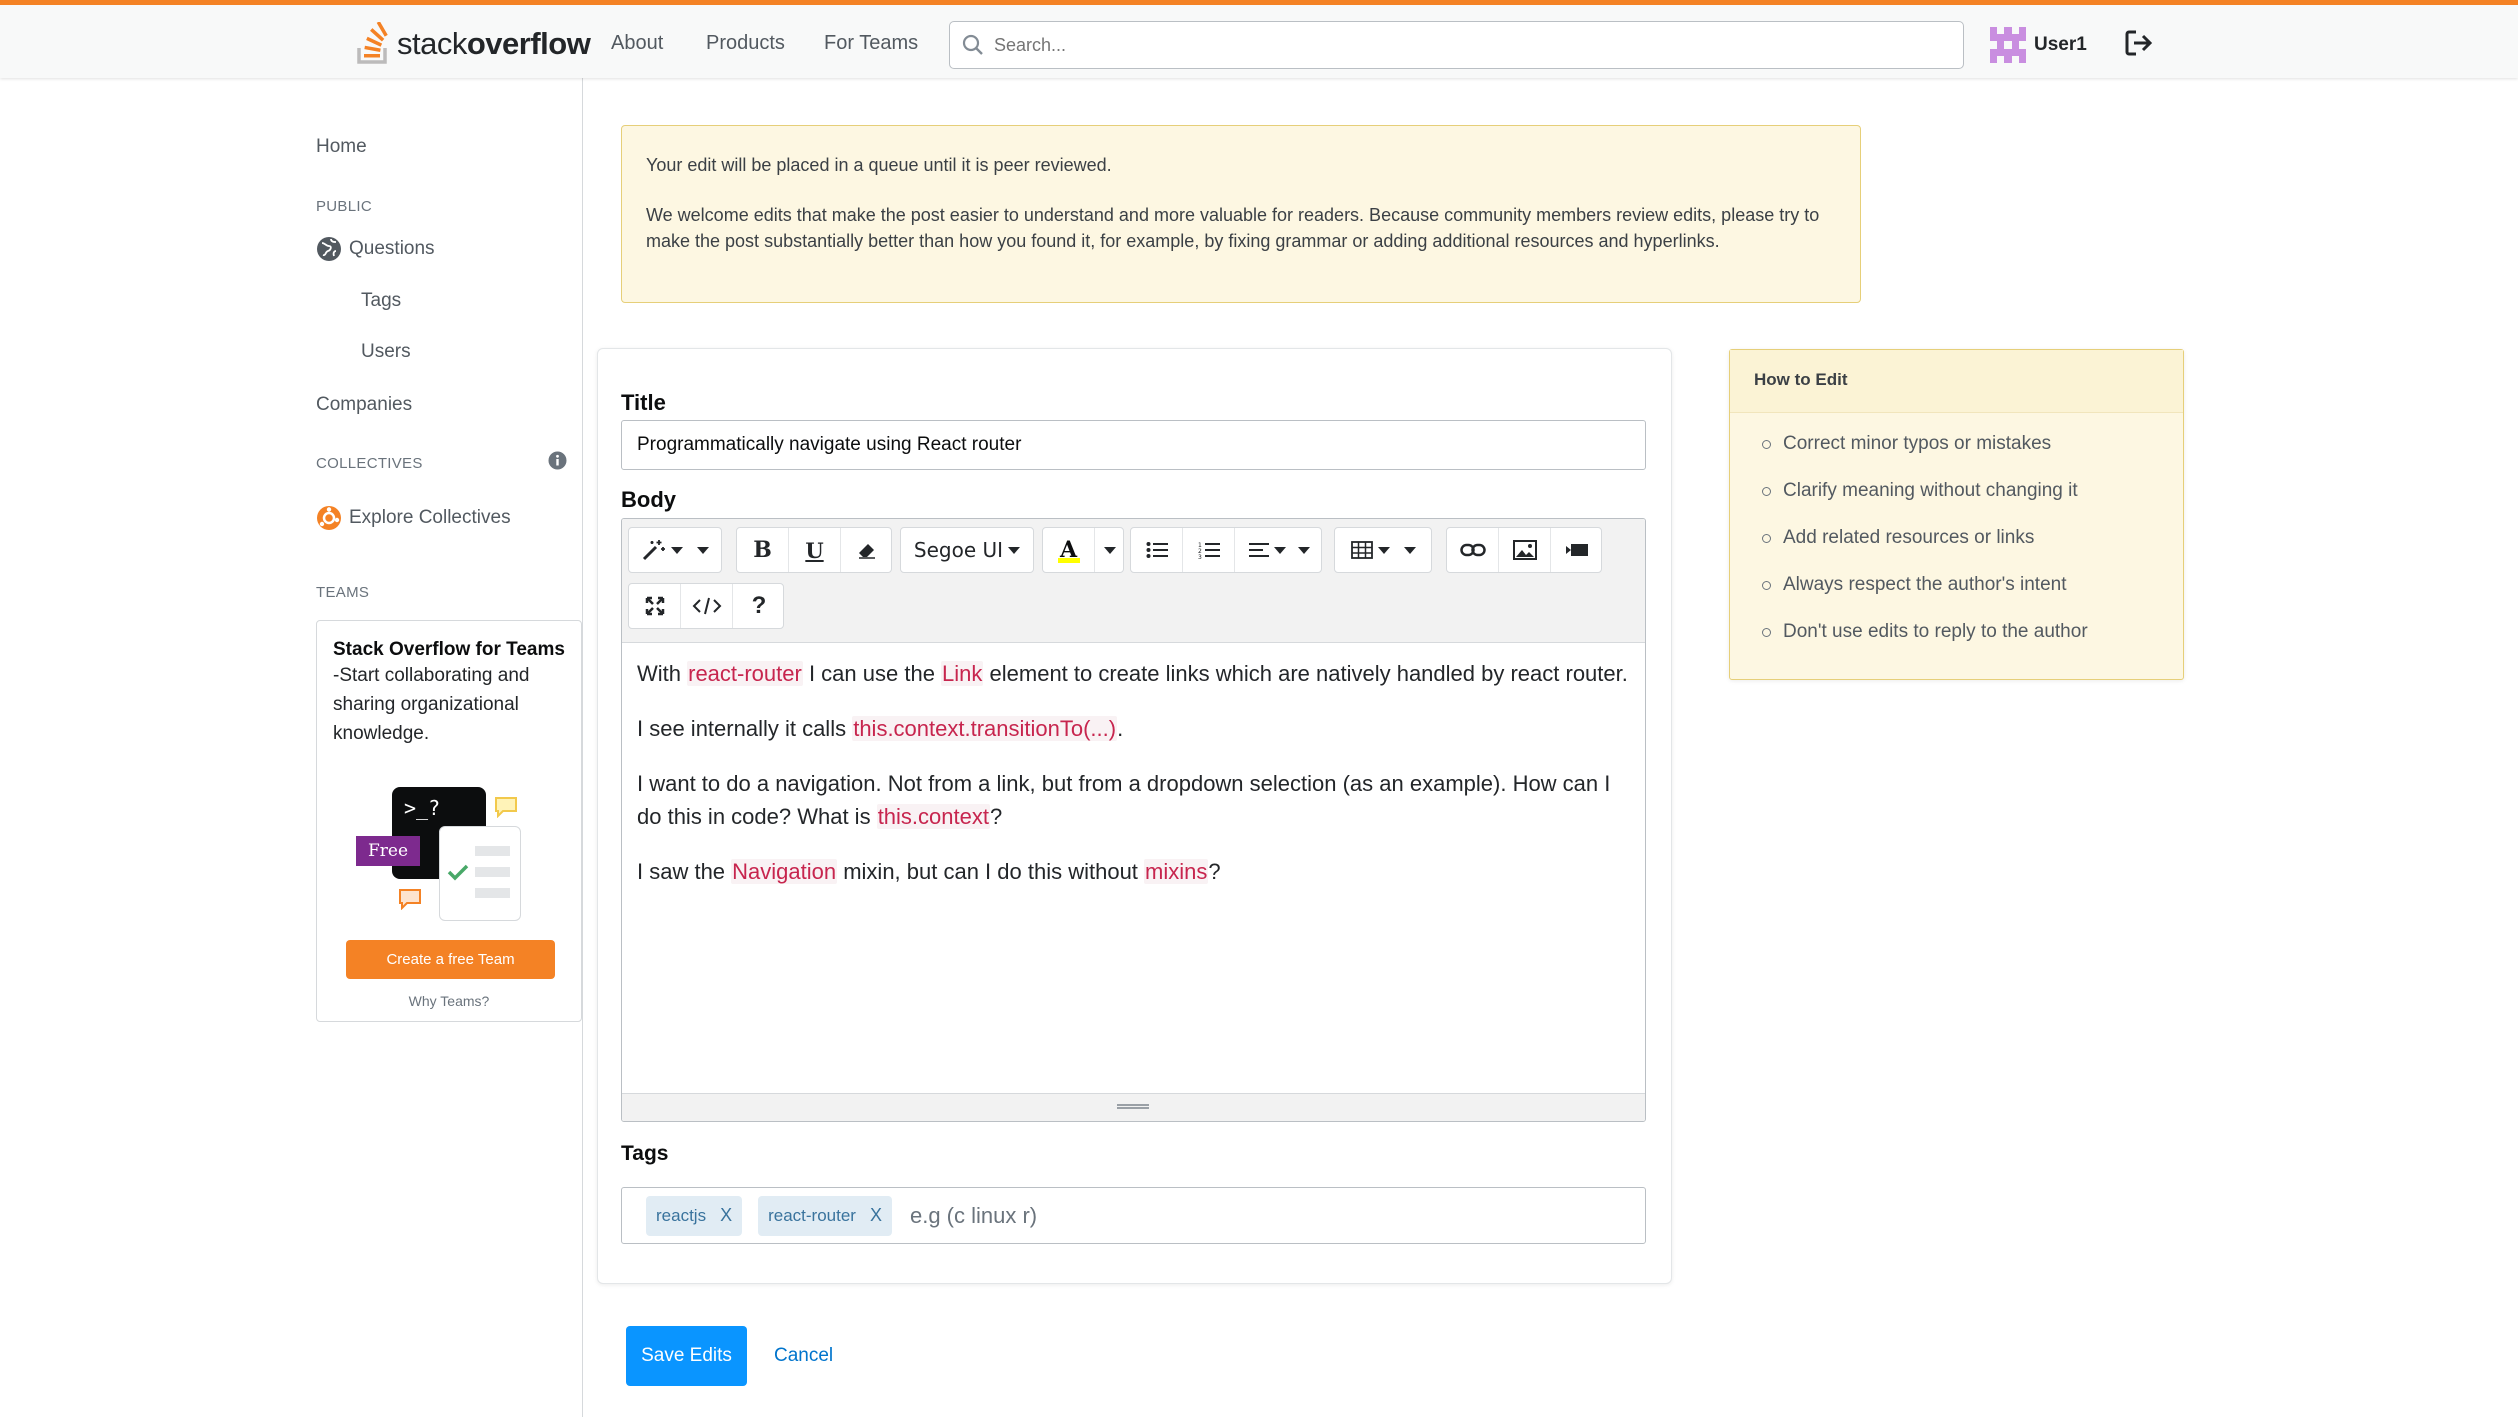 The height and width of the screenshot is (1417, 2518). I want to click on bullet-list-icon, so click(1157, 550).